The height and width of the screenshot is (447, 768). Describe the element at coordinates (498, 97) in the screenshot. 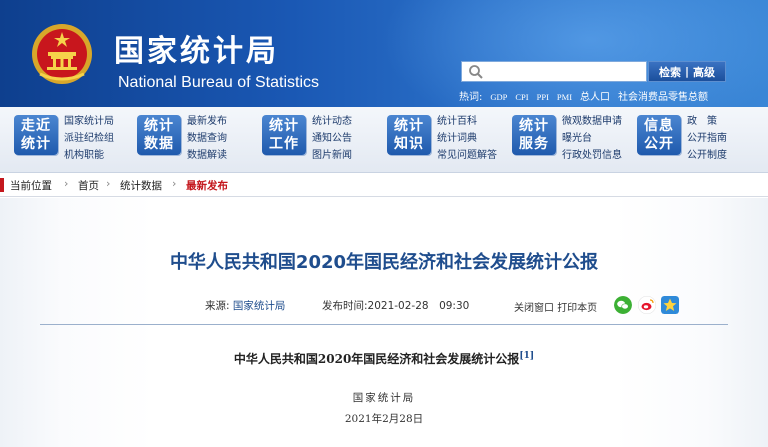

I see `hot-word-gdp: GDP` at that location.